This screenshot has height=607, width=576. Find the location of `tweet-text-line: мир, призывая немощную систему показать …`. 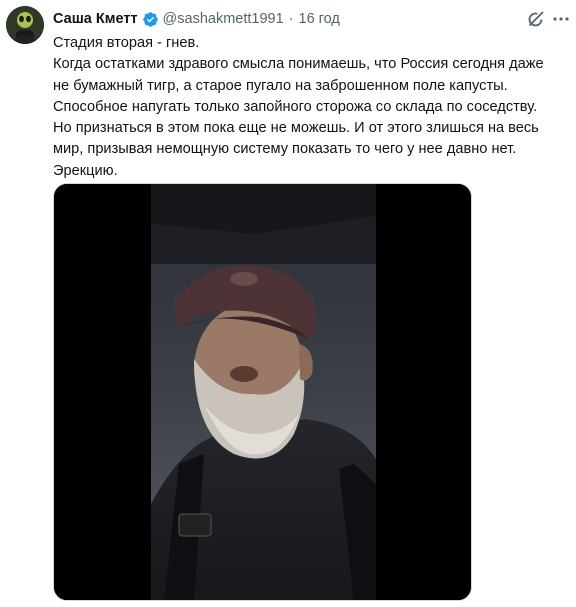

tweet-text-line: мир, призывая немощную систему показать … is located at coordinates (285, 149).